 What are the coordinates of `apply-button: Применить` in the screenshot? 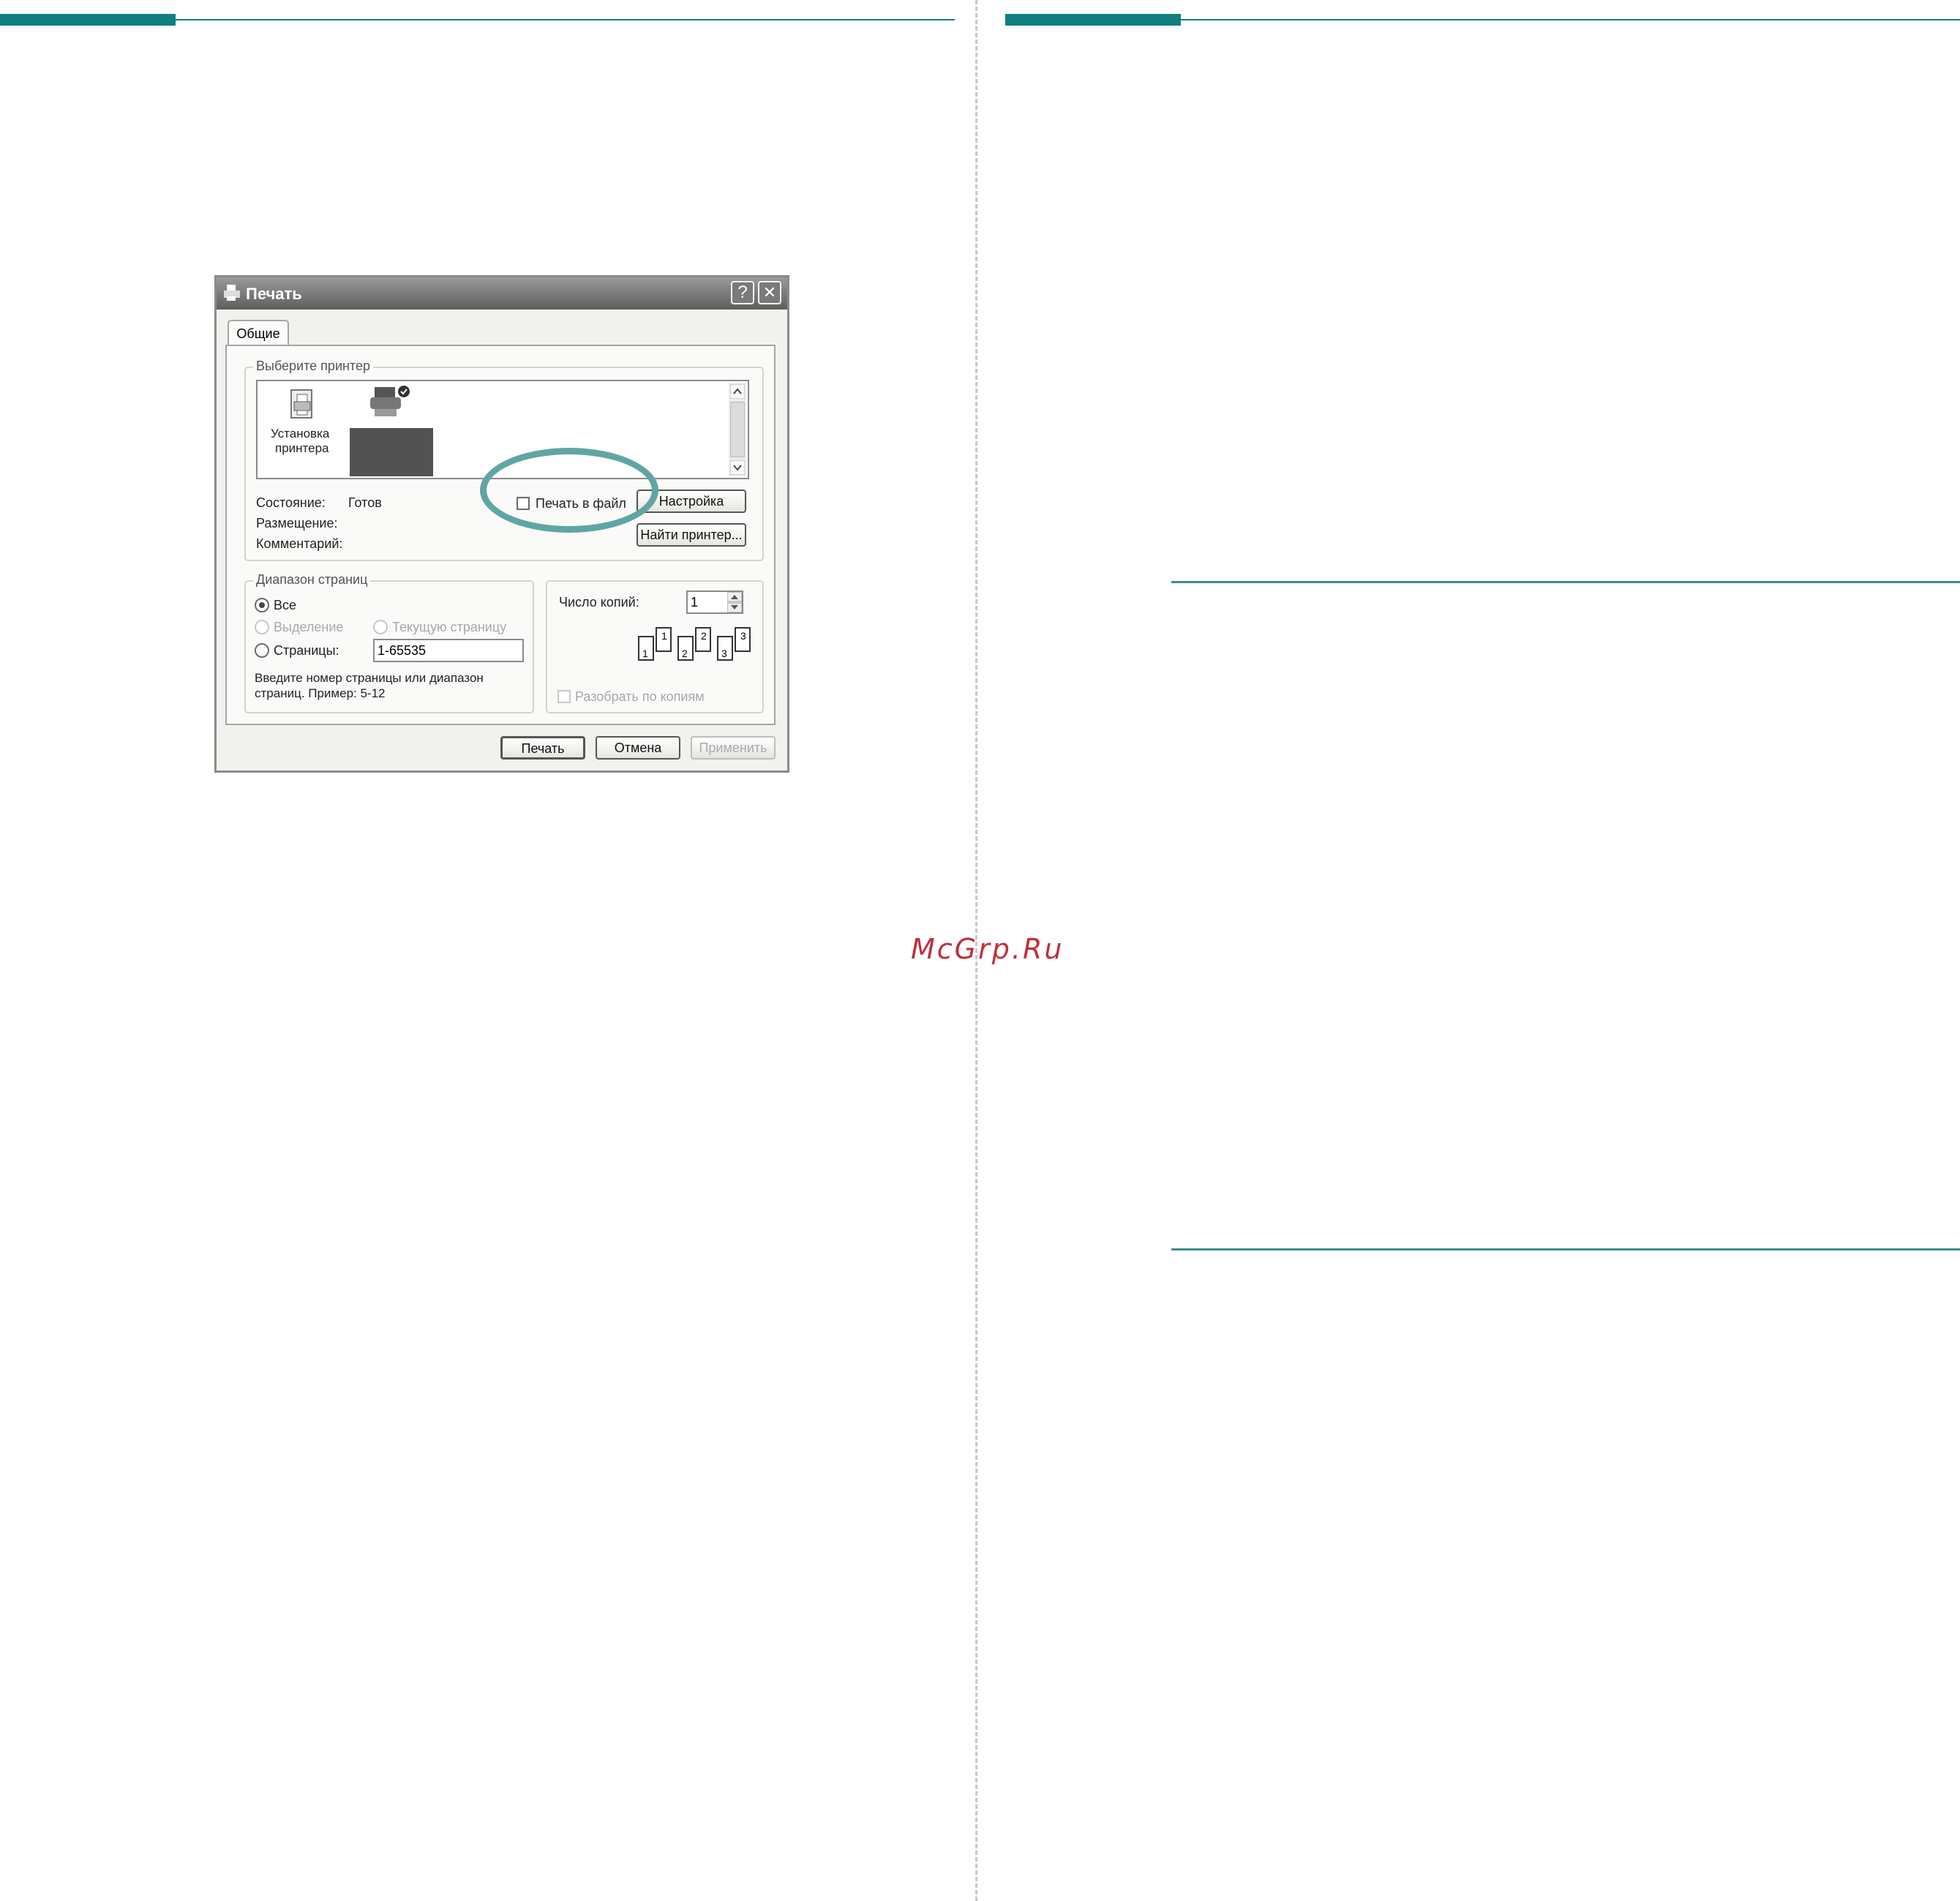 It's located at (733, 748).